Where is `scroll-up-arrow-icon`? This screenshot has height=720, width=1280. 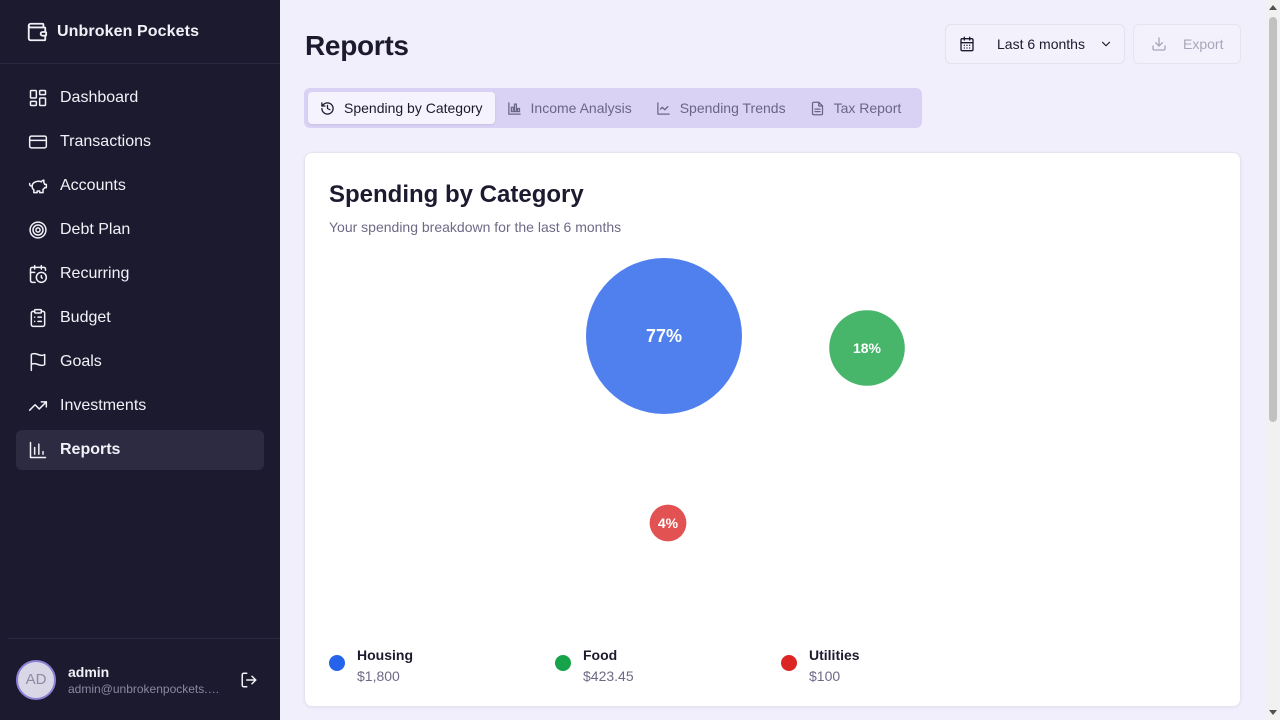
scroll-up-arrow-icon is located at coordinates (1273, 7).